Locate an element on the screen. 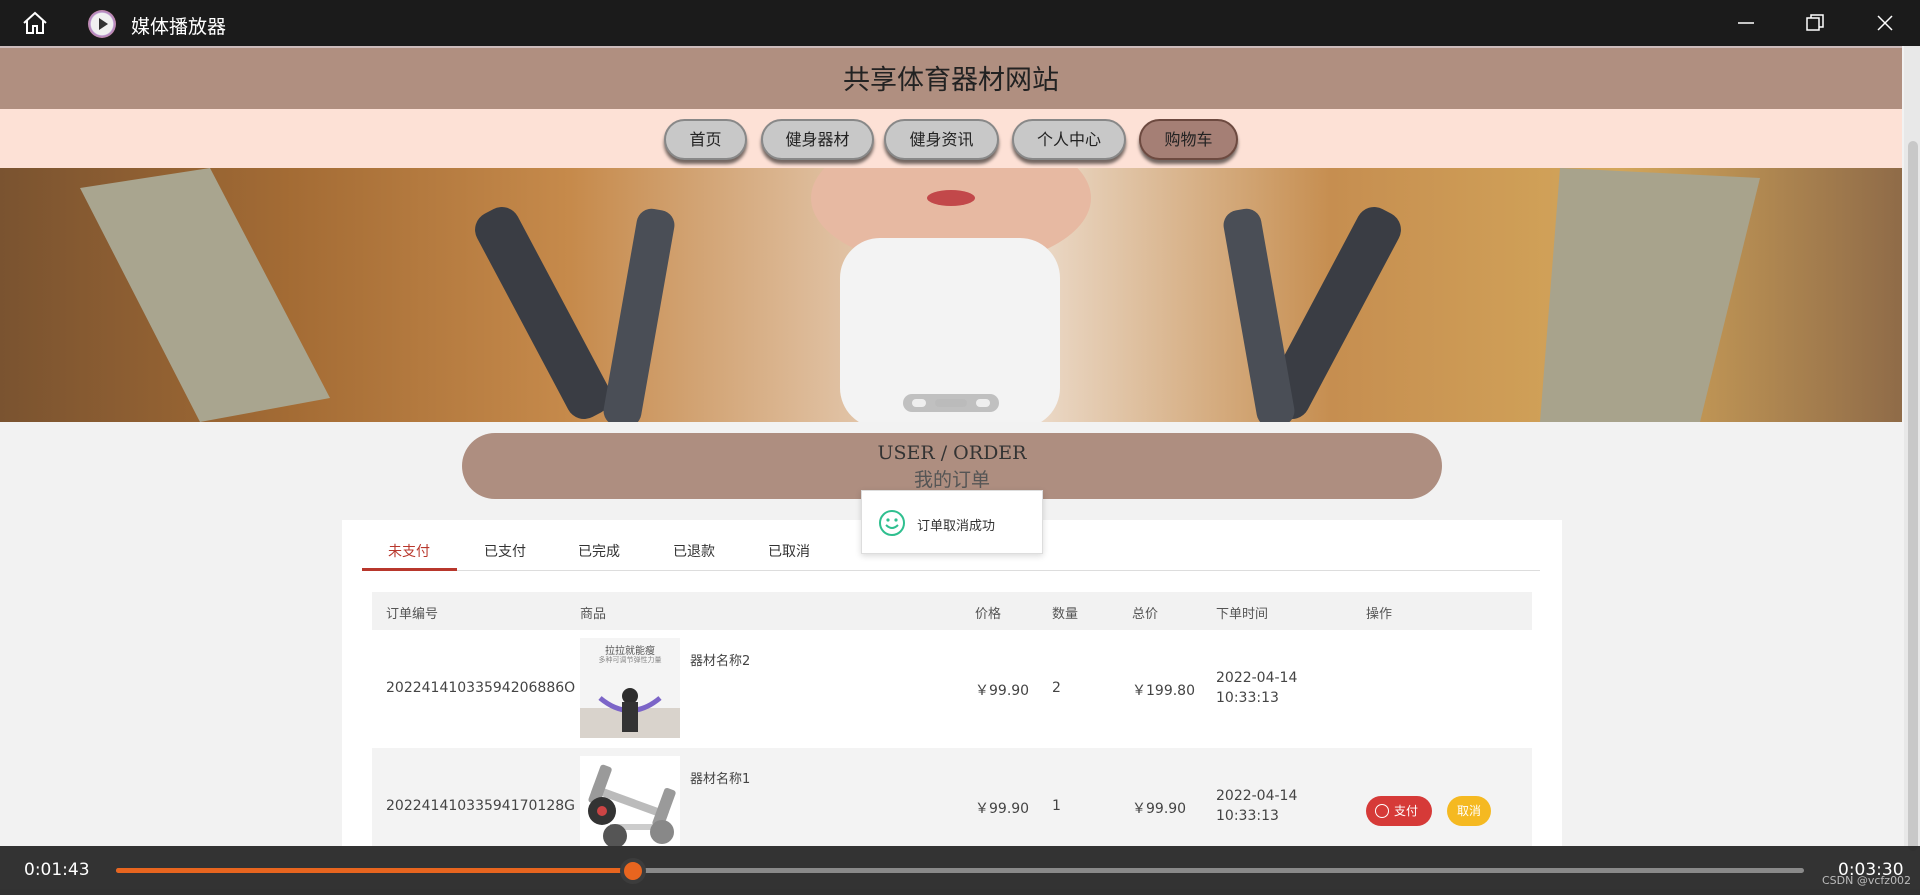 This screenshot has width=1920, height=895. order-number: 20224141033594170128G is located at coordinates (480, 806).